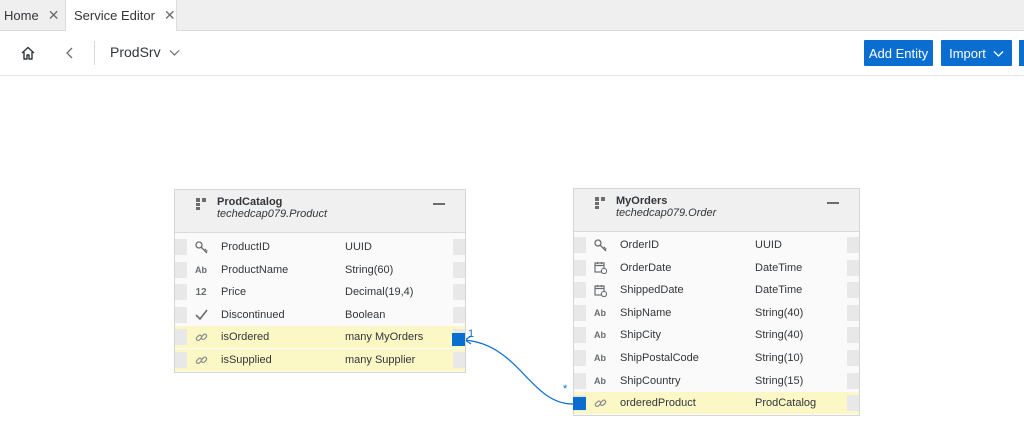  Describe the element at coordinates (646, 312) in the screenshot. I see `property-name: ShipName` at that location.